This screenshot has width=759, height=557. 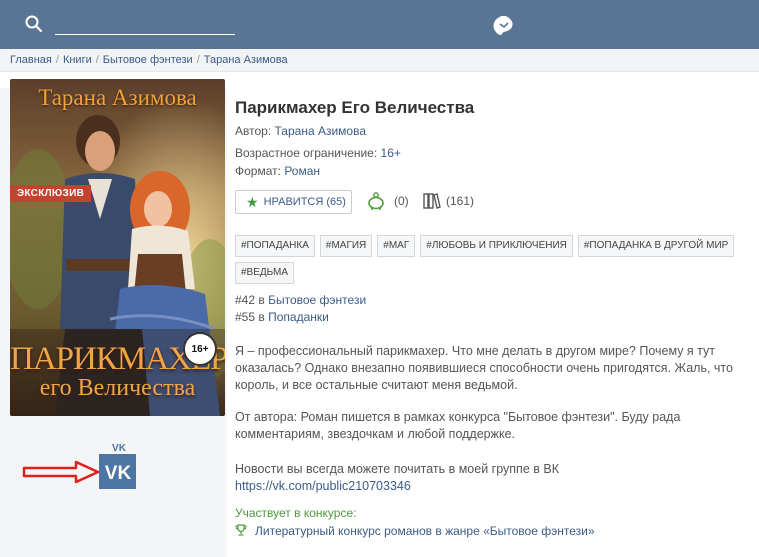 I want to click on tag: #ВЕДЬМА, so click(x=265, y=273).